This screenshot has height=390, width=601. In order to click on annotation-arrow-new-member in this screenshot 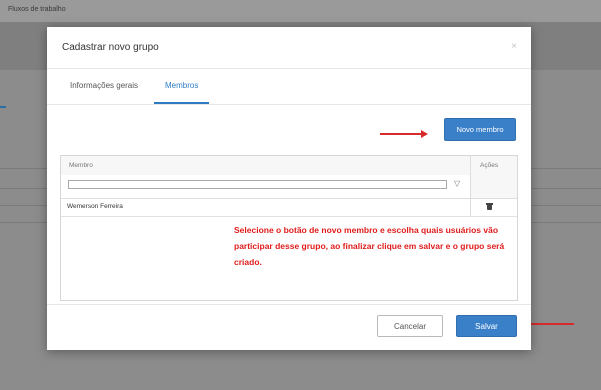, I will do `click(404, 134)`.